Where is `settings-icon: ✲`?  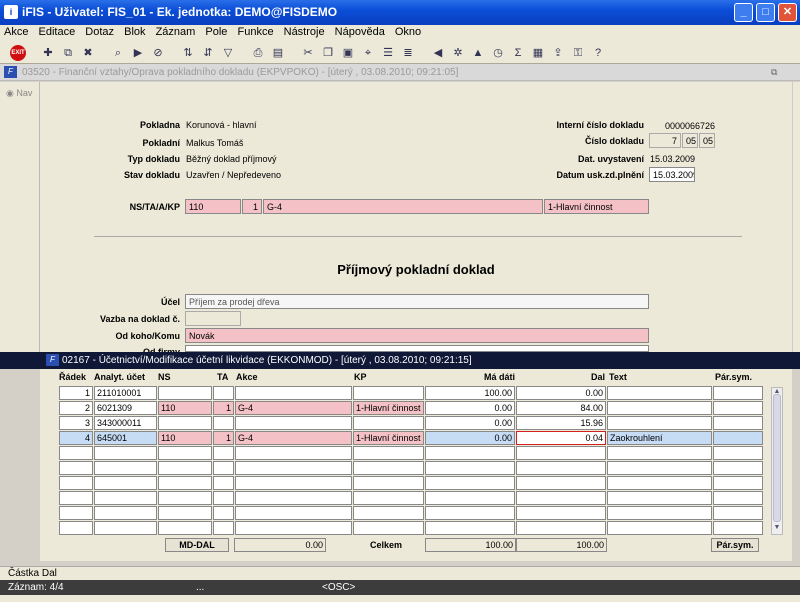 settings-icon: ✲ is located at coordinates (458, 53).